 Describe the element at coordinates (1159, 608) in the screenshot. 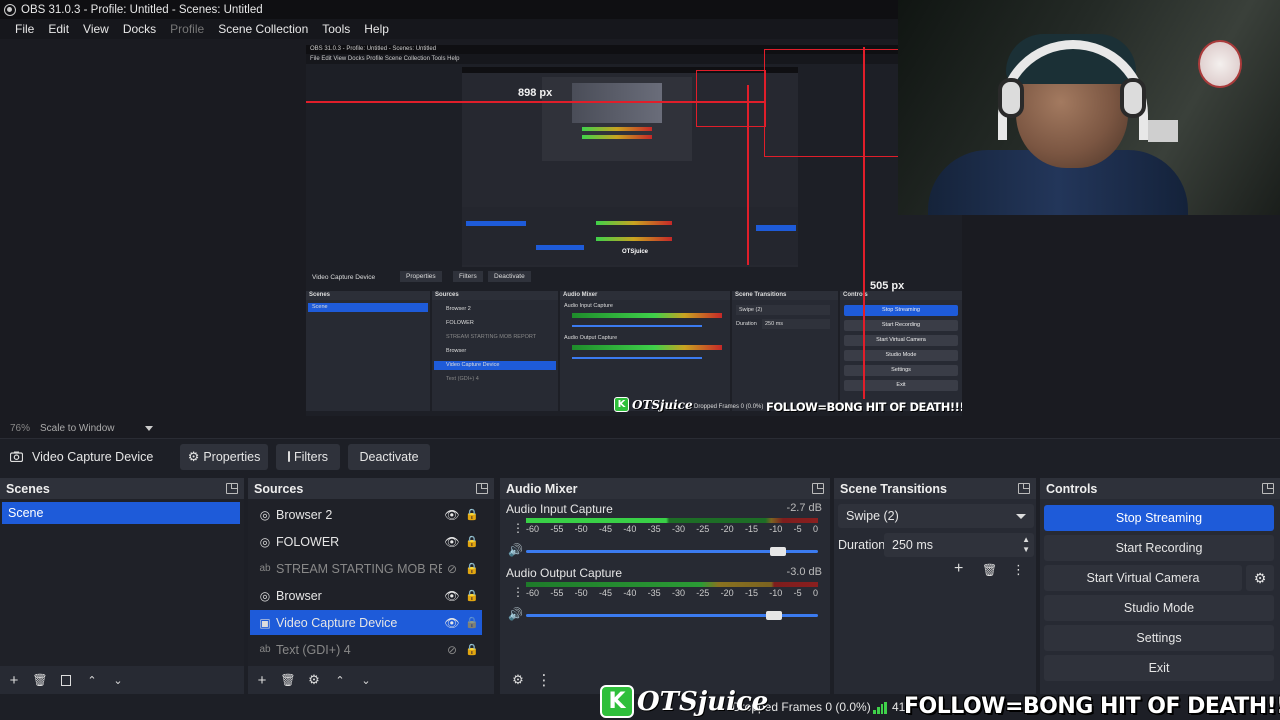

I see `studio-mode-button: Studio Mode` at that location.